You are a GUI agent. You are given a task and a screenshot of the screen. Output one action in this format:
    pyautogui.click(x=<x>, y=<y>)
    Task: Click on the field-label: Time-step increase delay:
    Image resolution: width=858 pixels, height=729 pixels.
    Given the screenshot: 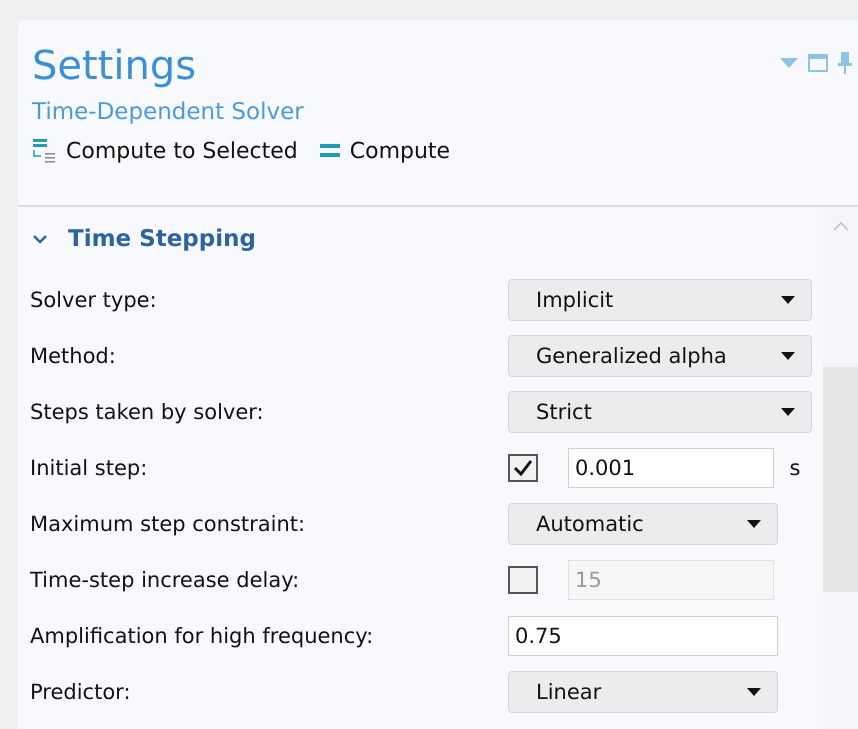 What is the action you would take?
    pyautogui.click(x=165, y=580)
    